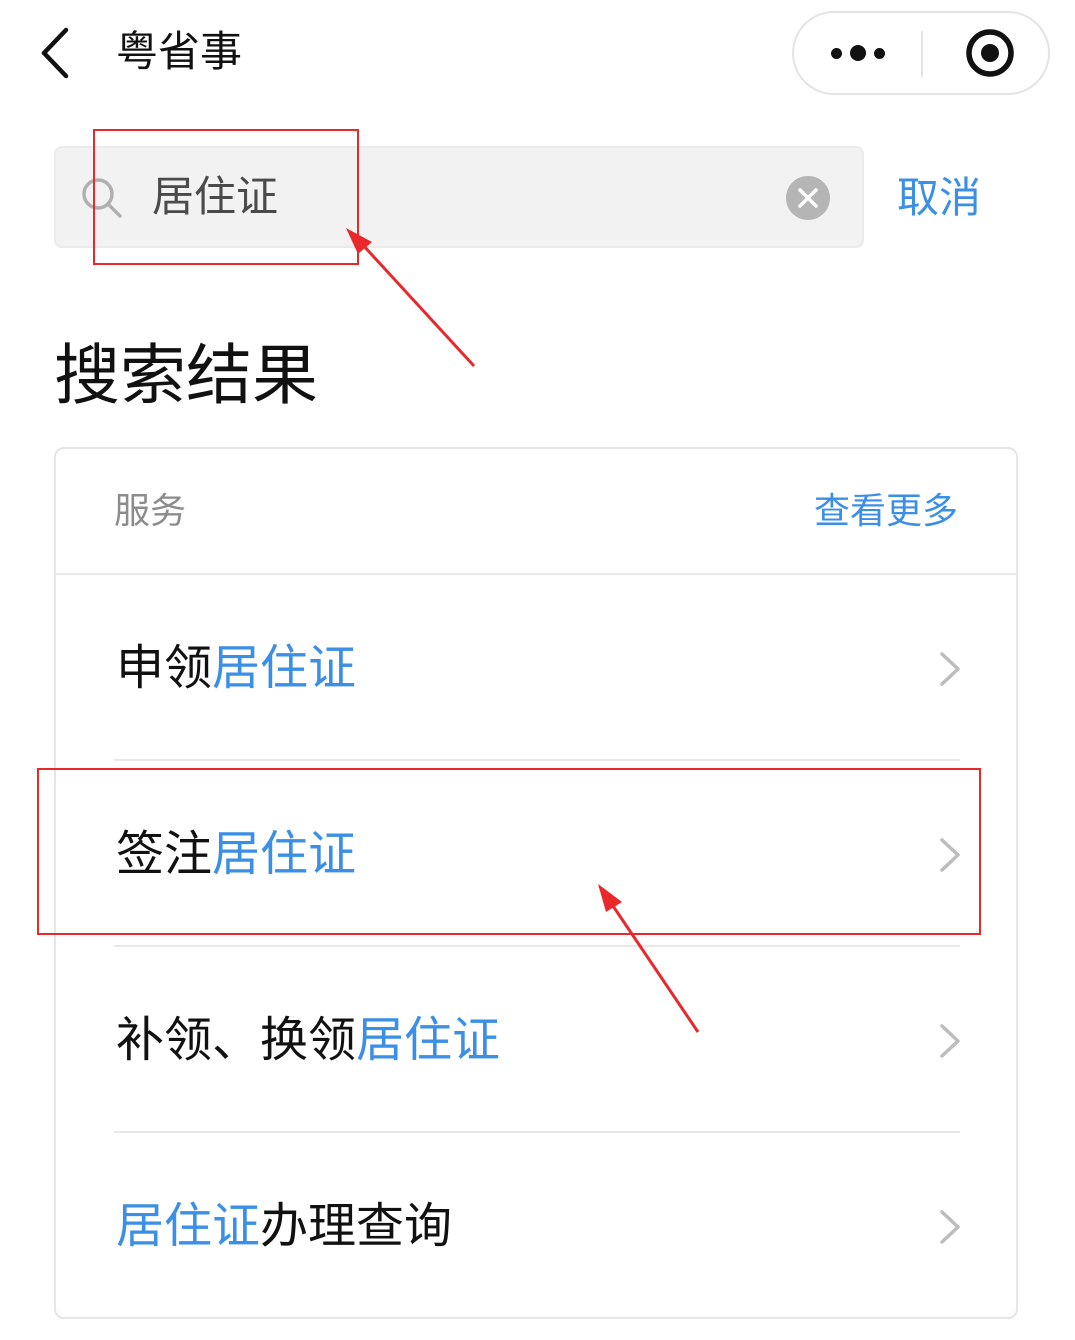  I want to click on service-item-replace: 补领、换领居住证, so click(536, 1040).